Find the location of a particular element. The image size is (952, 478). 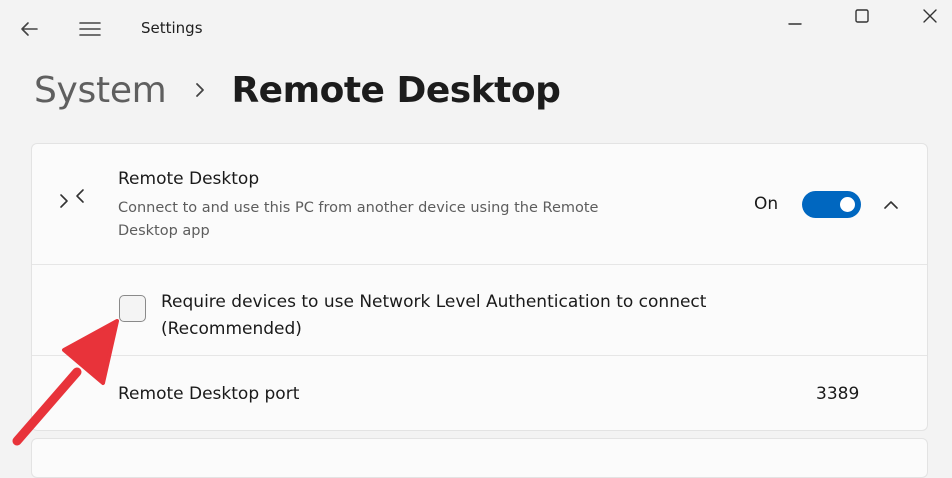

close-button is located at coordinates (930, 17).